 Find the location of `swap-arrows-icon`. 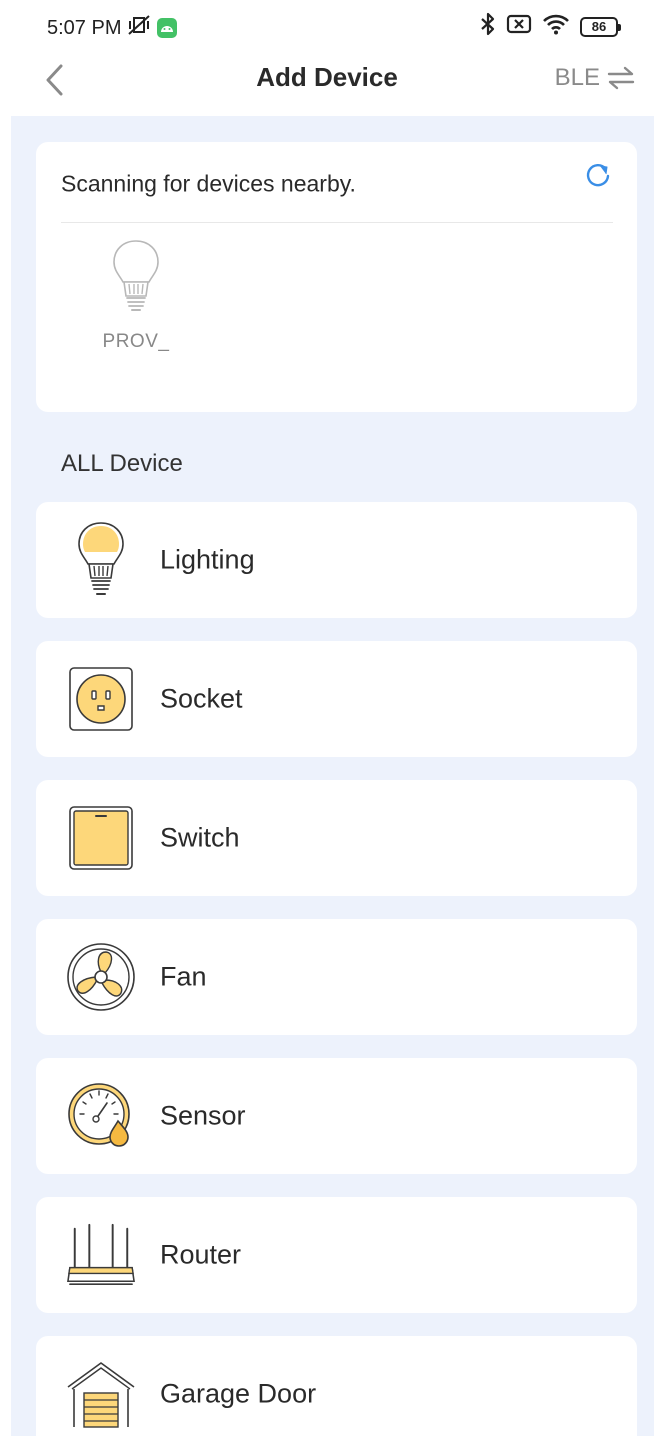

swap-arrows-icon is located at coordinates (621, 78).